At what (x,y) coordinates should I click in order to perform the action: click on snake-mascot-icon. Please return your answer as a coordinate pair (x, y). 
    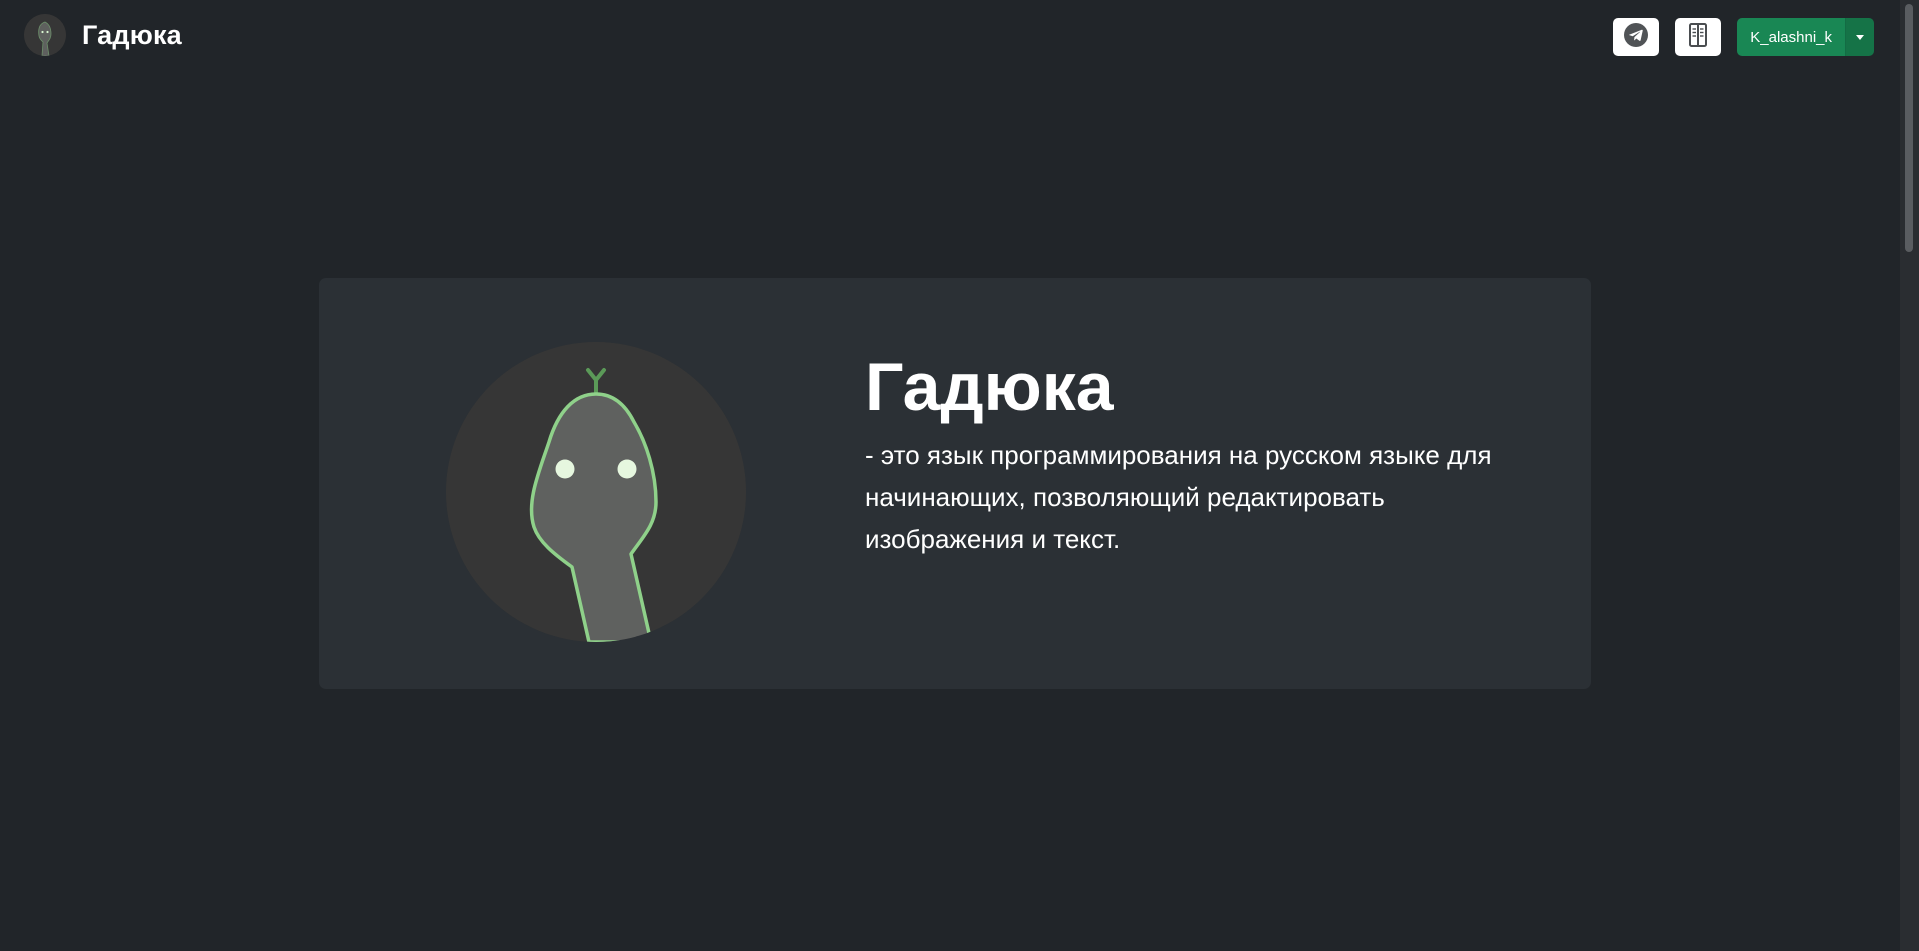
    Looking at the image, I should click on (596, 492).